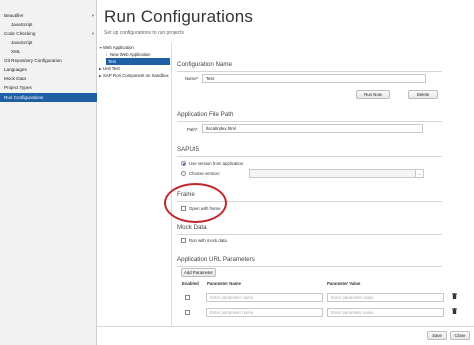 This screenshot has height=345, width=474. Describe the element at coordinates (48, 51) in the screenshot. I see `sidebar-item-code-checking-xml: XML` at that location.